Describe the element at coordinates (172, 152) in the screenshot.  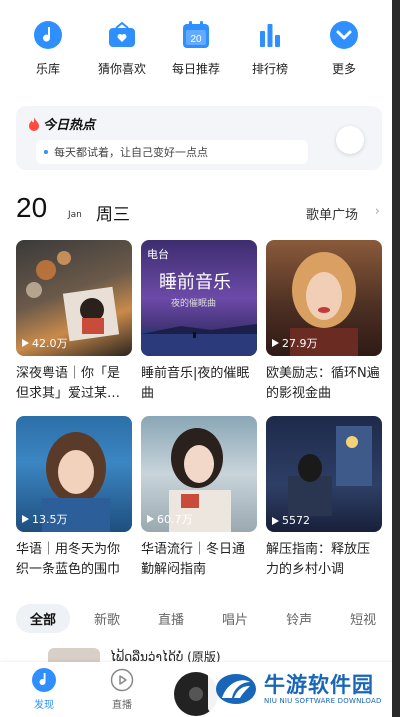
I see `hot-subtitle: 每天都试着，让自己变好一点点` at that location.